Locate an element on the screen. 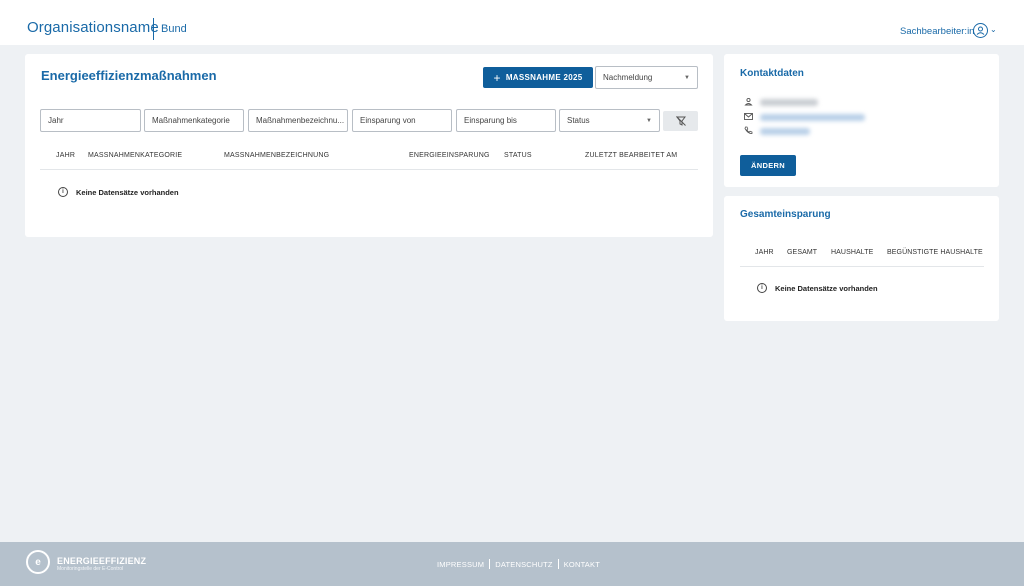 Image resolution: width=1024 pixels, height=586 pixels. filter-year-input: Jahr is located at coordinates (90, 120).